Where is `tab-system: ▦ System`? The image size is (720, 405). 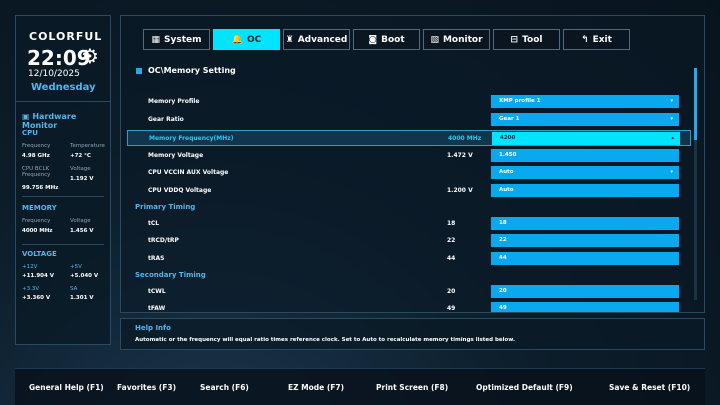
tab-system: ▦ System is located at coordinates (176, 39).